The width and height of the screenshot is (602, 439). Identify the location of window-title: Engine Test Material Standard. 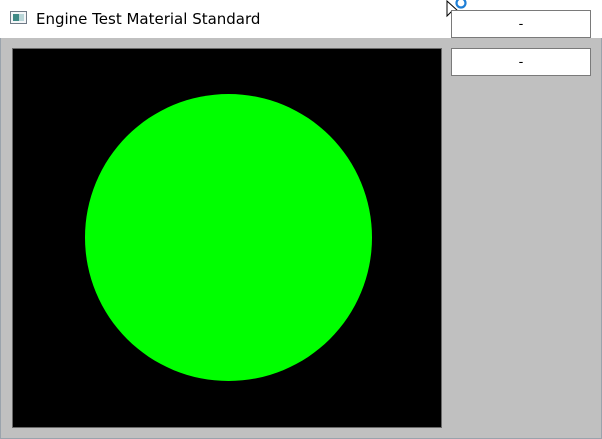
(148, 19).